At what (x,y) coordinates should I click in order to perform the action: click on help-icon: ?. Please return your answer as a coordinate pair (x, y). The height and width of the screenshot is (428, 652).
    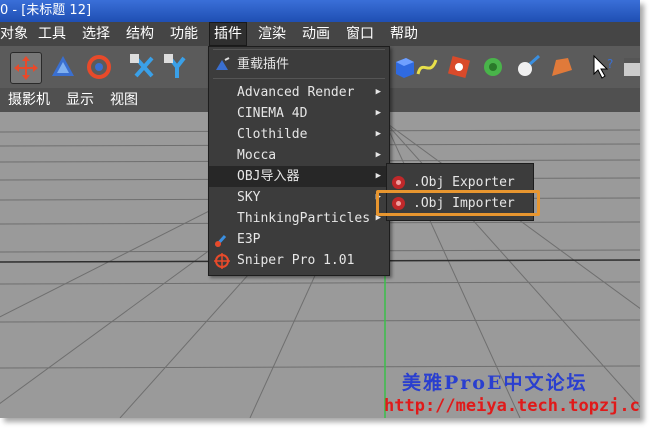
    Looking at the image, I should click on (603, 67).